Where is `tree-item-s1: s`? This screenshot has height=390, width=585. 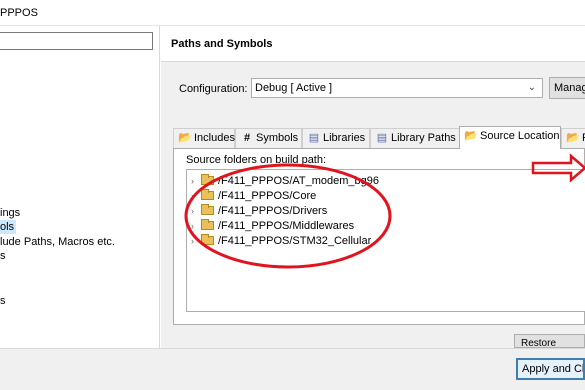 tree-item-s1: s is located at coordinates (3, 256).